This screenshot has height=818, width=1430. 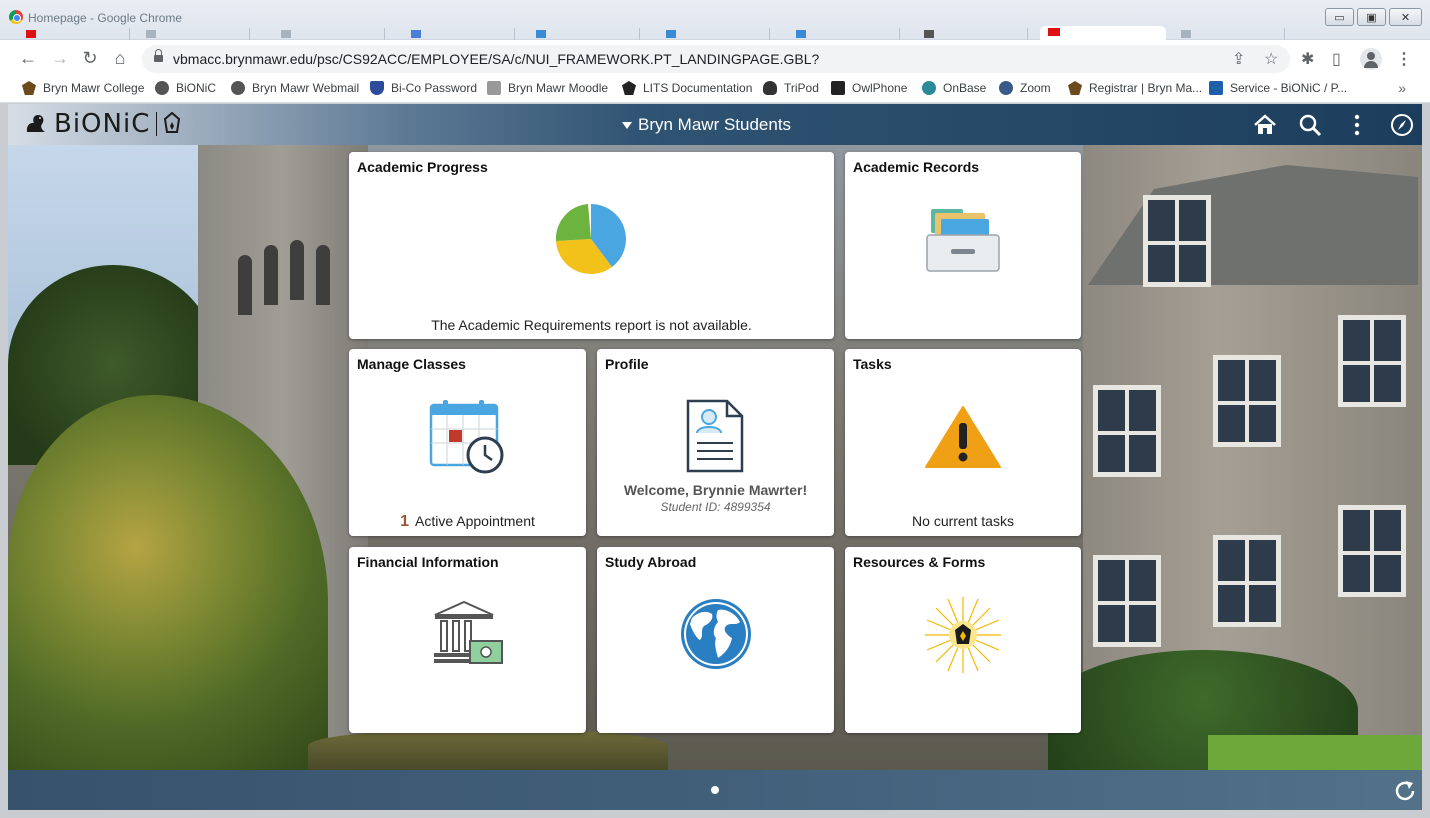 What do you see at coordinates (791, 88) in the screenshot?
I see `bookmark-tripod: TriPod` at bounding box center [791, 88].